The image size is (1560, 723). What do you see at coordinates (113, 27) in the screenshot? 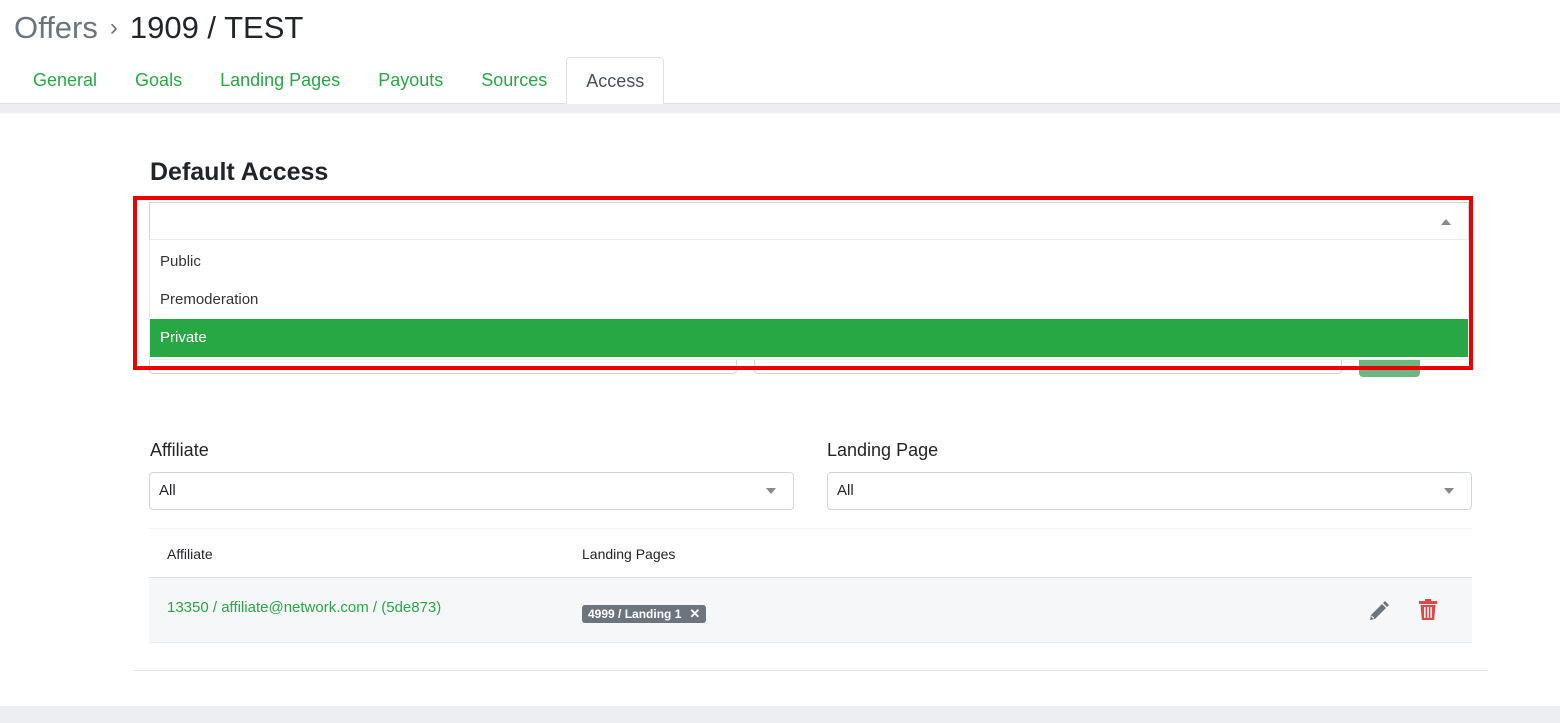
I see `chevron-right-icon: ›` at bounding box center [113, 27].